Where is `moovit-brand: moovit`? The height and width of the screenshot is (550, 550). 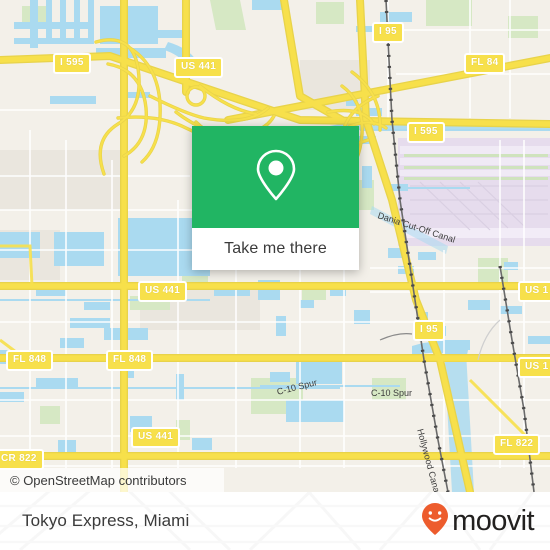
moovit-brand: moovit is located at coordinates (478, 521).